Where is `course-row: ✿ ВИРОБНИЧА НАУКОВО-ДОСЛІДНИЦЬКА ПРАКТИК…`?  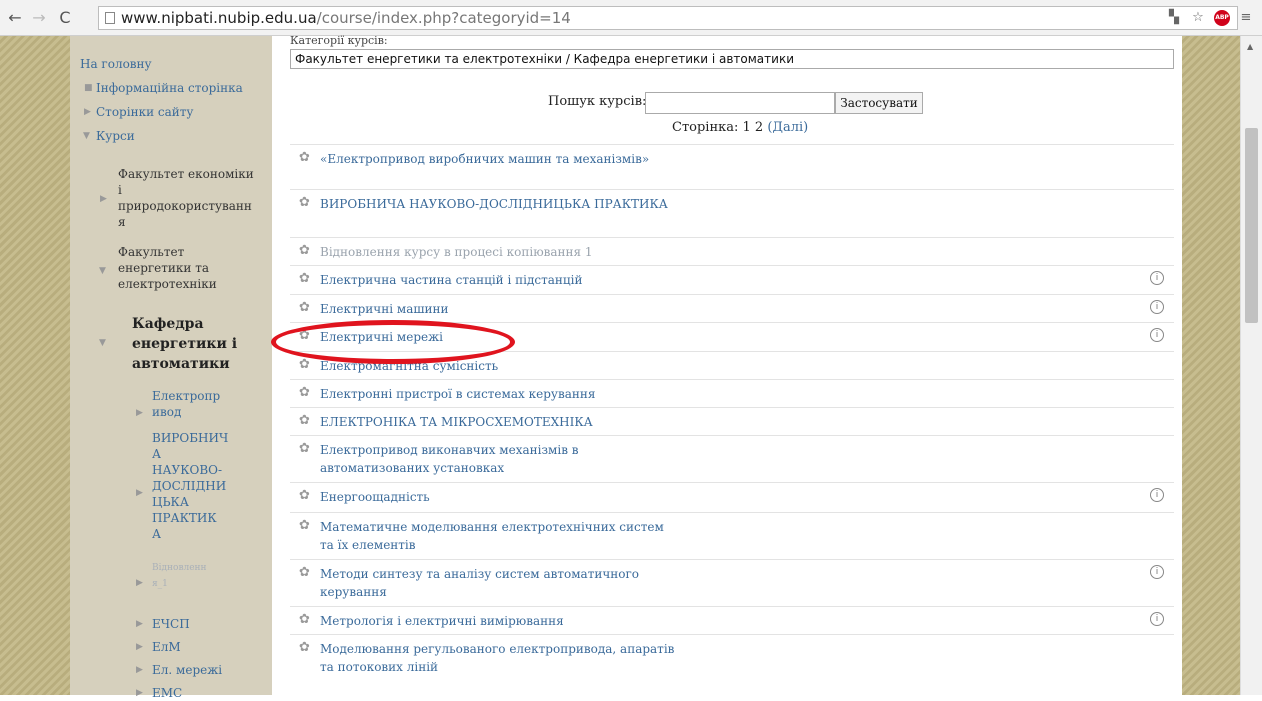
course-row: ✿ ВИРОБНИЧА НАУКОВО-ДОСЛІДНИЦЬКА ПРАКТИК… is located at coordinates (732, 213).